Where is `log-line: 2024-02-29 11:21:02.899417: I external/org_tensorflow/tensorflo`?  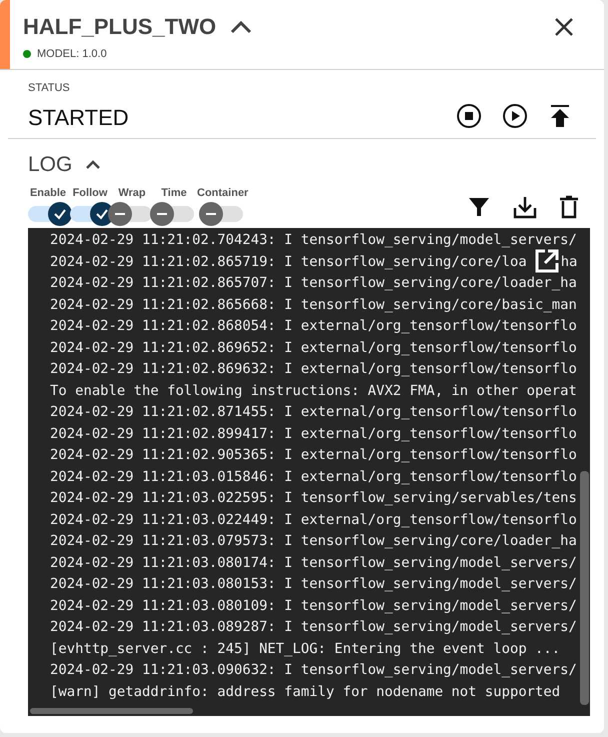 log-line: 2024-02-29 11:21:02.899417: I external/org_tensorflow/tensorflo is located at coordinates (313, 434).